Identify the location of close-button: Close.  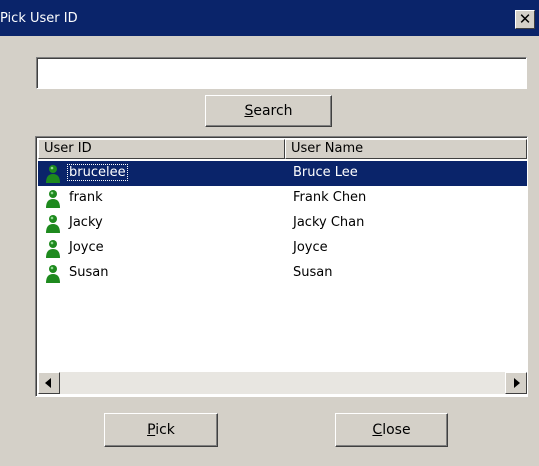
(391, 430).